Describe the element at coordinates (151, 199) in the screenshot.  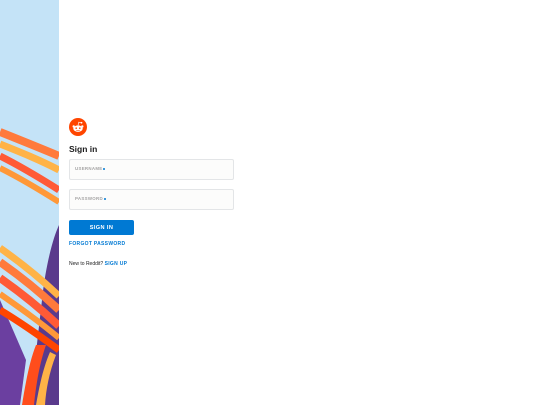
I see `password-field: PASSWORD` at that location.